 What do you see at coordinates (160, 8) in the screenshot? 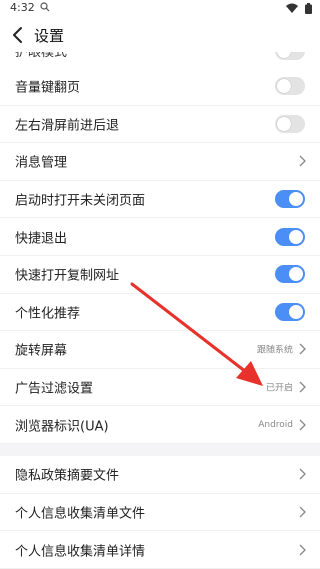
I see `status-bar: 4:32` at bounding box center [160, 8].